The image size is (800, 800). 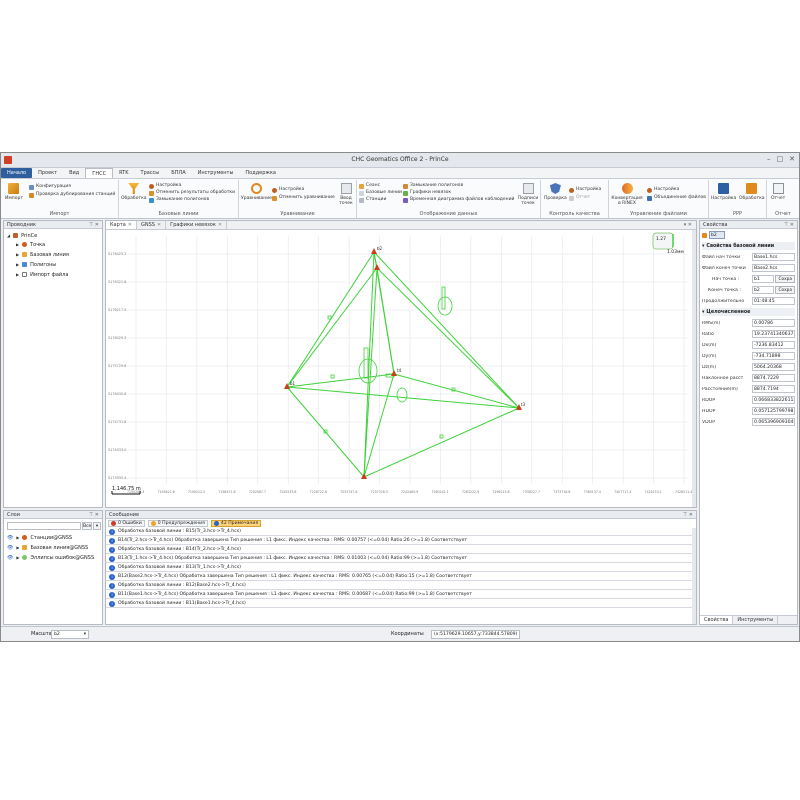 I want to click on session-button: Сеанс, so click(x=369, y=186).